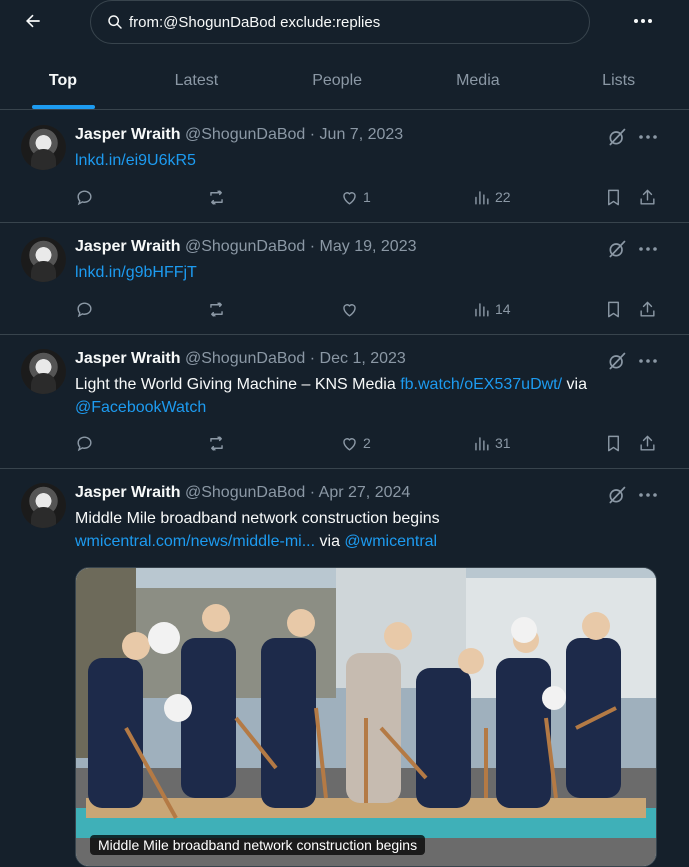 This screenshot has height=867, width=689. What do you see at coordinates (491, 197) in the screenshot?
I see `views-button: 22` at bounding box center [491, 197].